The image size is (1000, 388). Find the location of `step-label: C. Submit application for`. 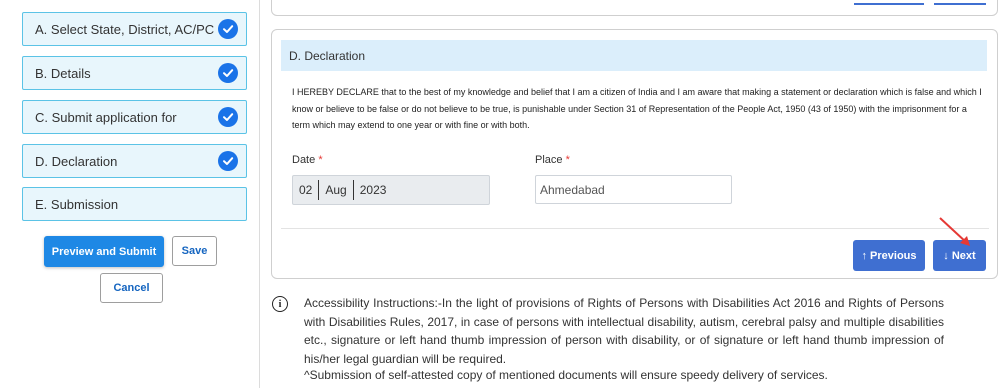

step-label: C. Submit application for is located at coordinates (106, 117).